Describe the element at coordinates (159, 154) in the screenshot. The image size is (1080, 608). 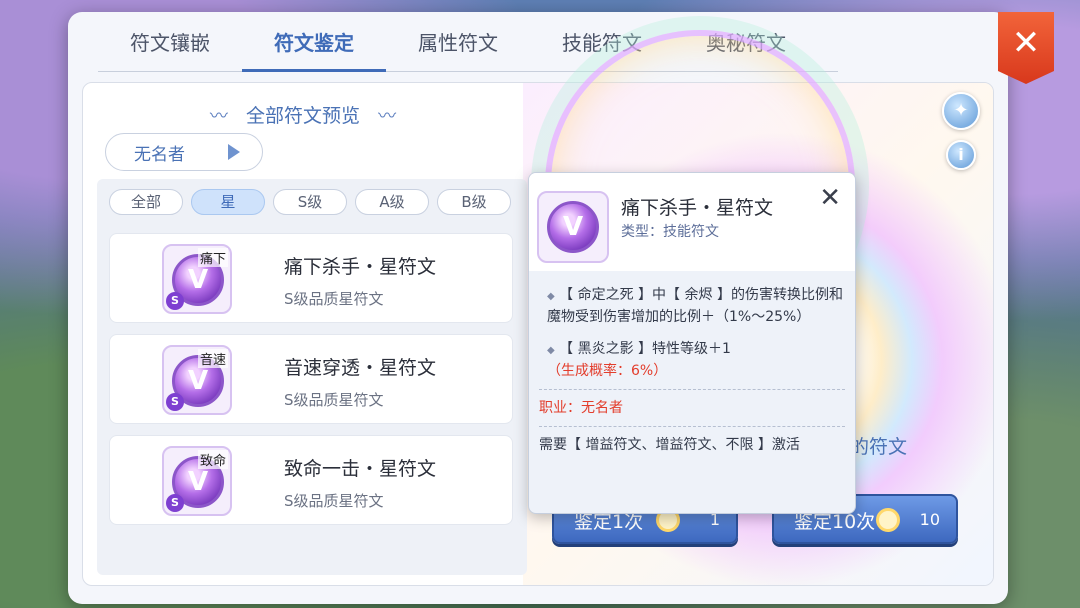
I see `character-name: 无名者` at that location.